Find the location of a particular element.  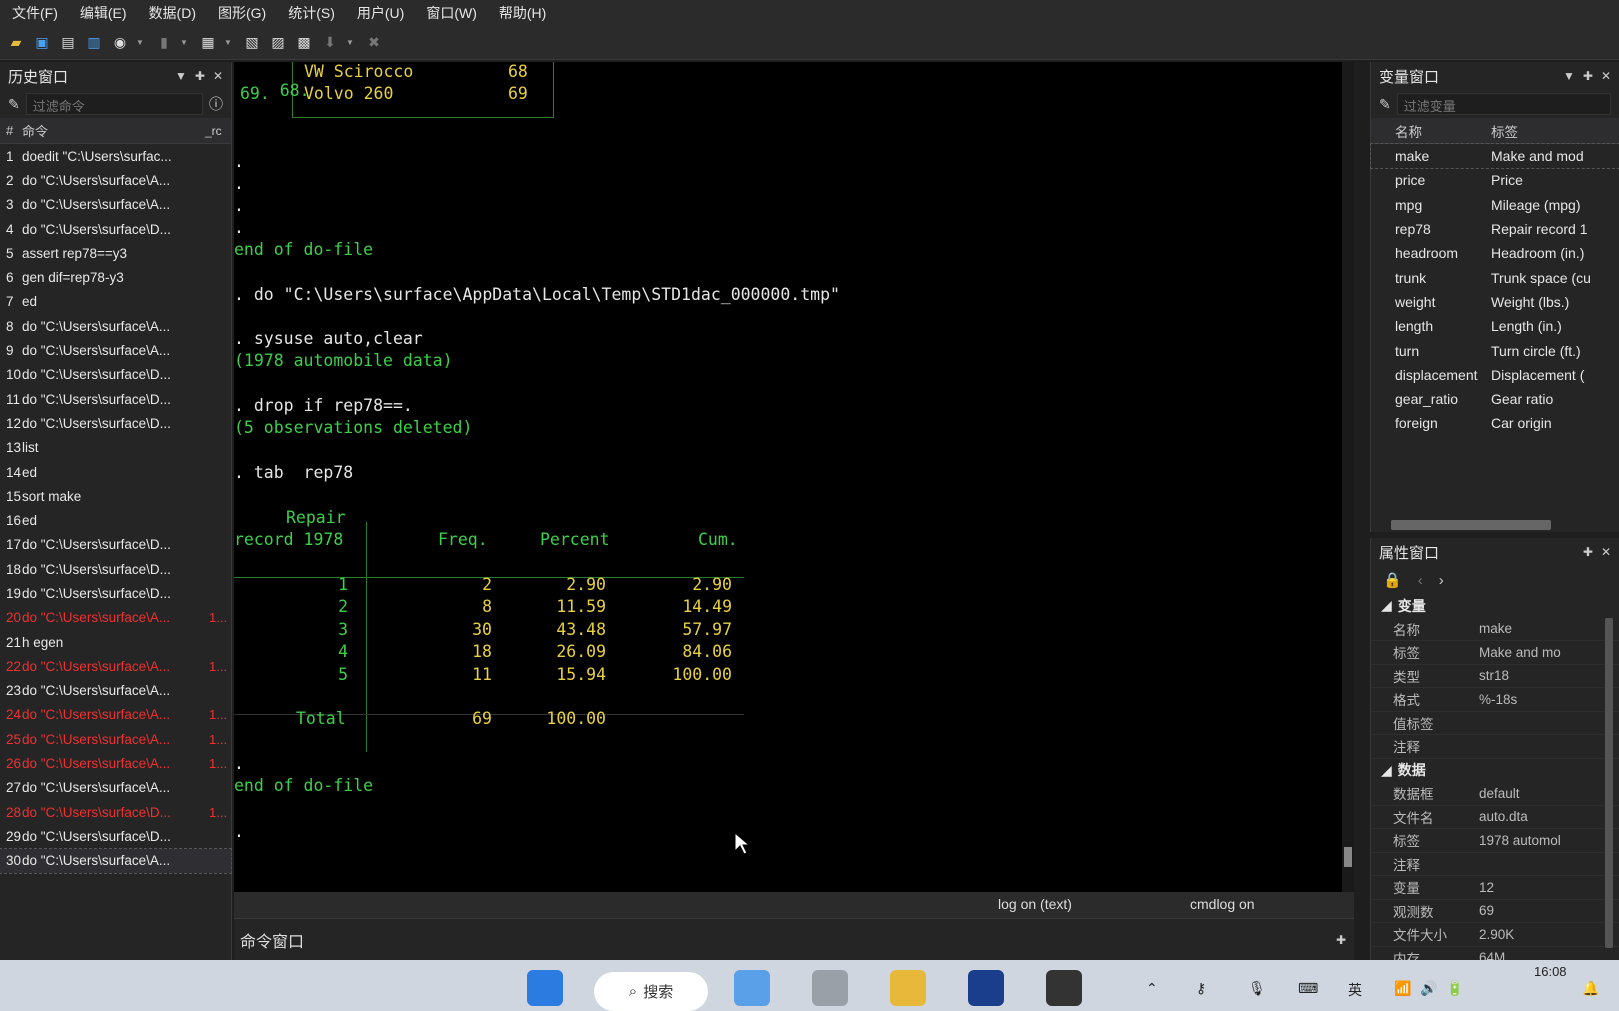

break-icon: ✖ is located at coordinates (374, 43).